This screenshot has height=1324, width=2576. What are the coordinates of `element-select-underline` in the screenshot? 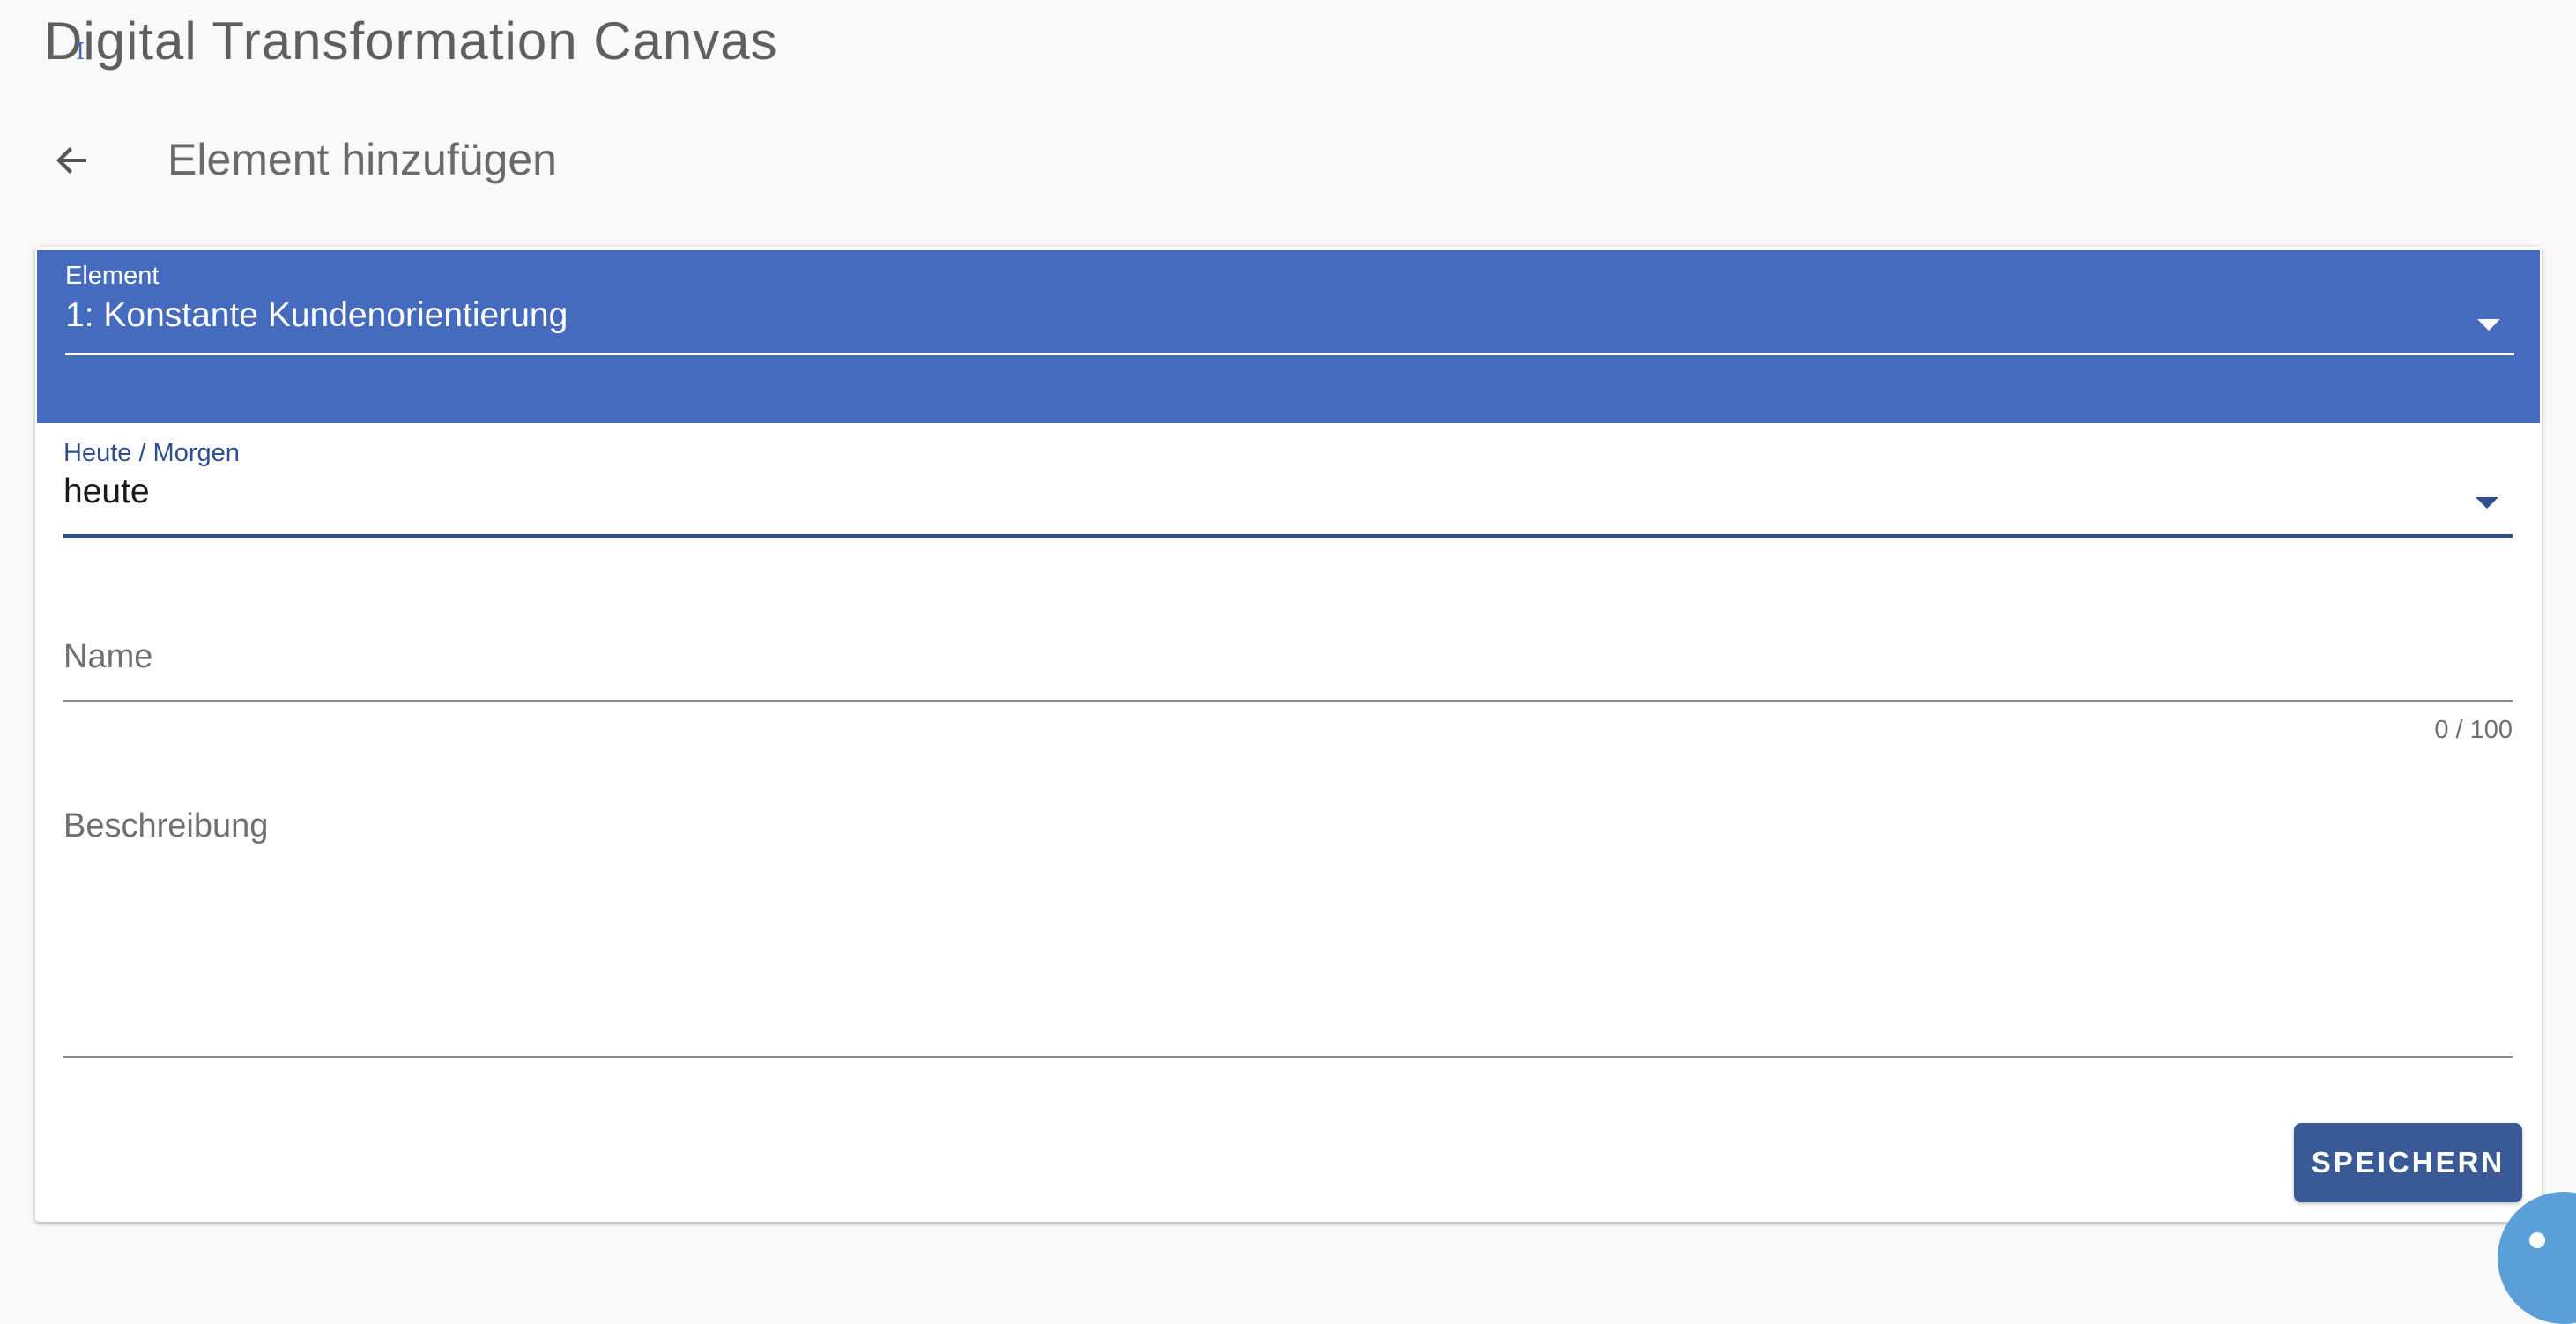 It's located at (1289, 354).